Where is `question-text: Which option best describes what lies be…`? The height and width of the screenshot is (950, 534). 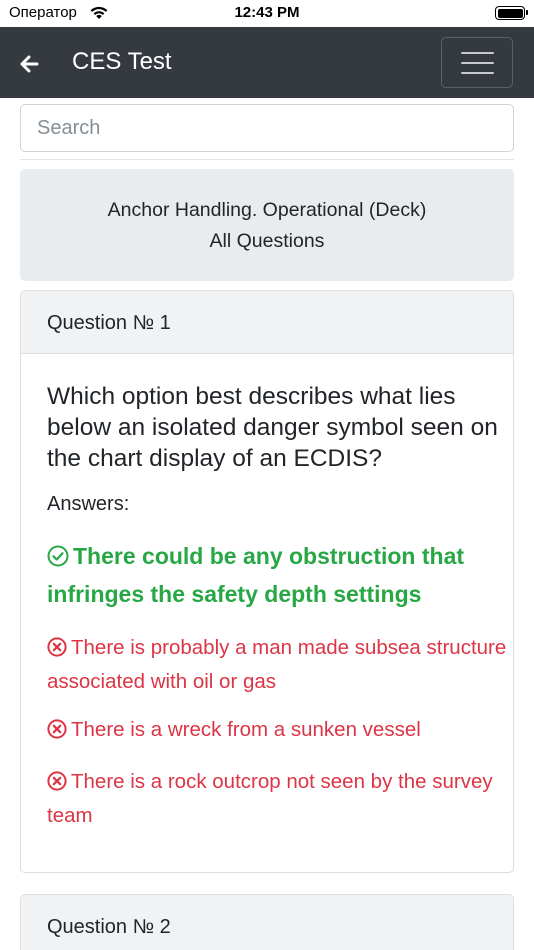 question-text: Which option best describes what lies be… is located at coordinates (272, 427).